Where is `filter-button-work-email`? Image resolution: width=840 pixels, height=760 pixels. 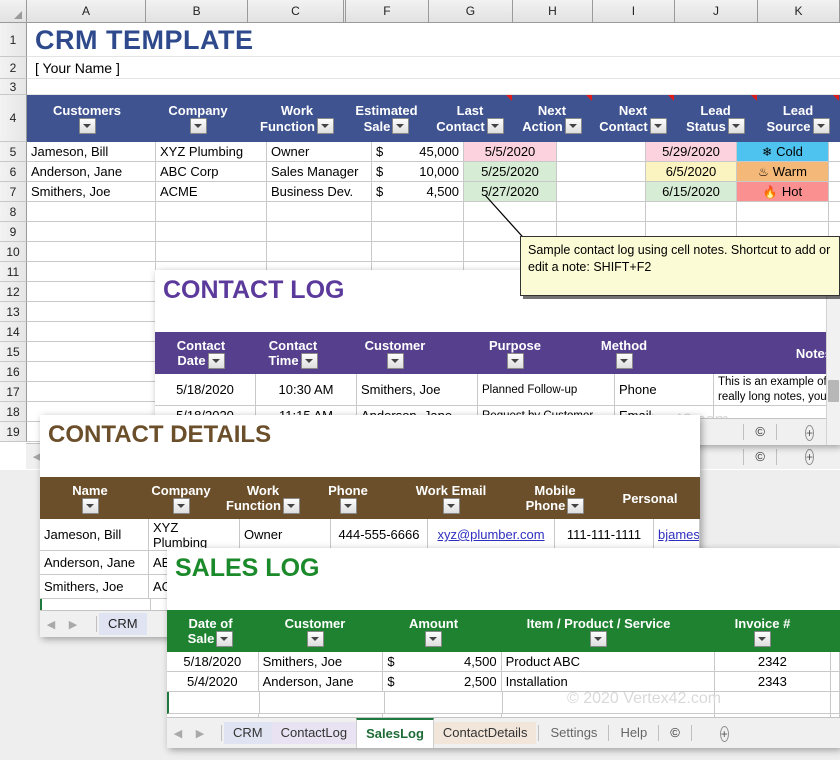
filter-button-work-email is located at coordinates (451, 505).